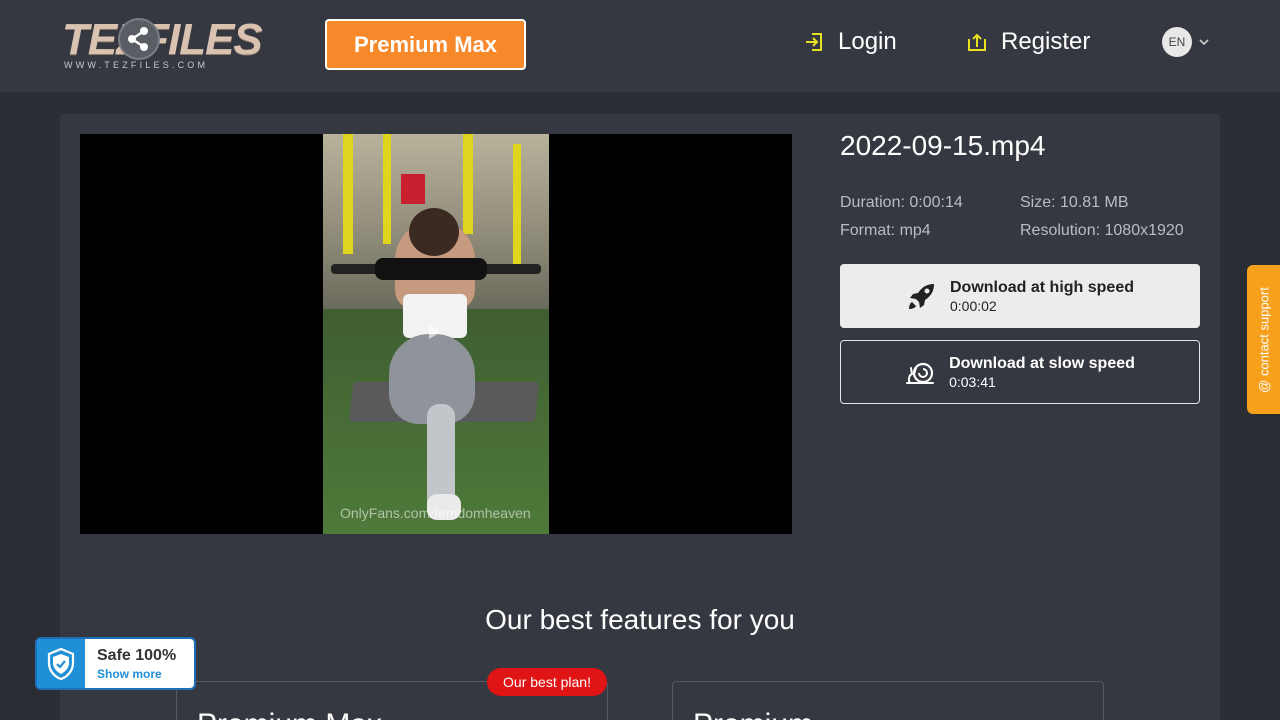 This screenshot has width=1280, height=720. Describe the element at coordinates (973, 305) in the screenshot. I see `high-speed-time: 0:00:02` at that location.